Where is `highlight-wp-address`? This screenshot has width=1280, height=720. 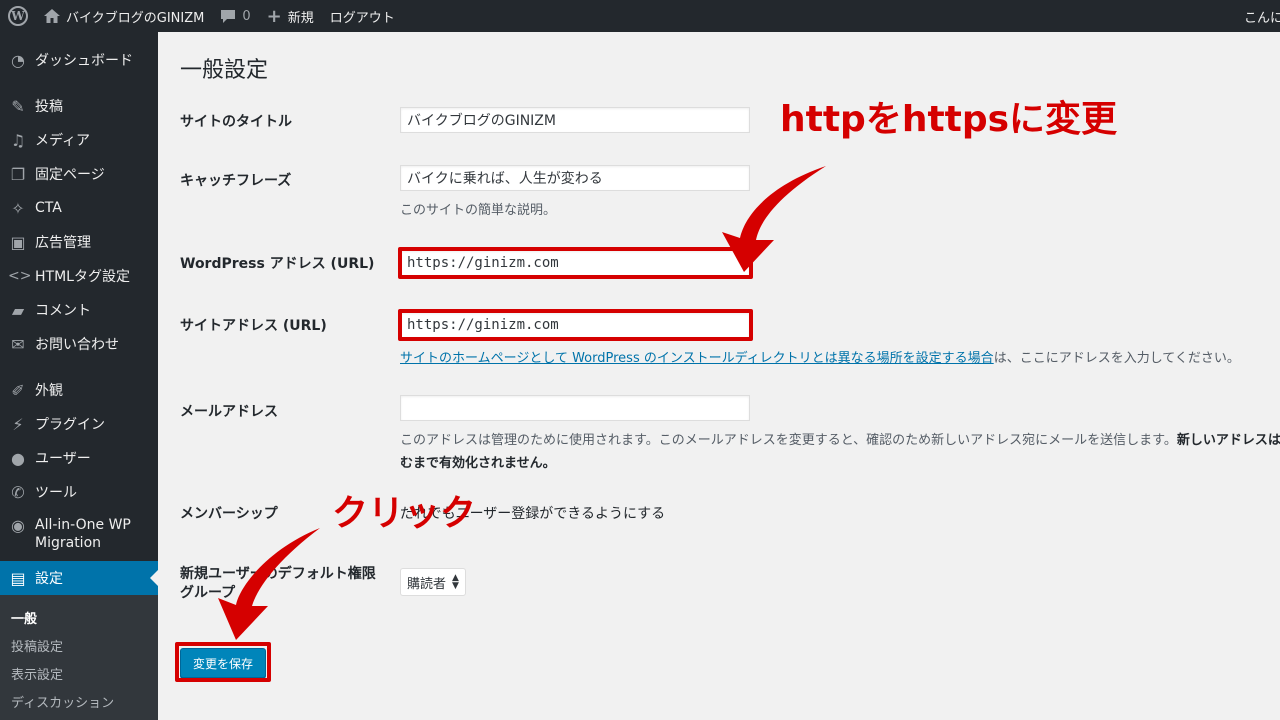
highlight-wp-address is located at coordinates (575, 263).